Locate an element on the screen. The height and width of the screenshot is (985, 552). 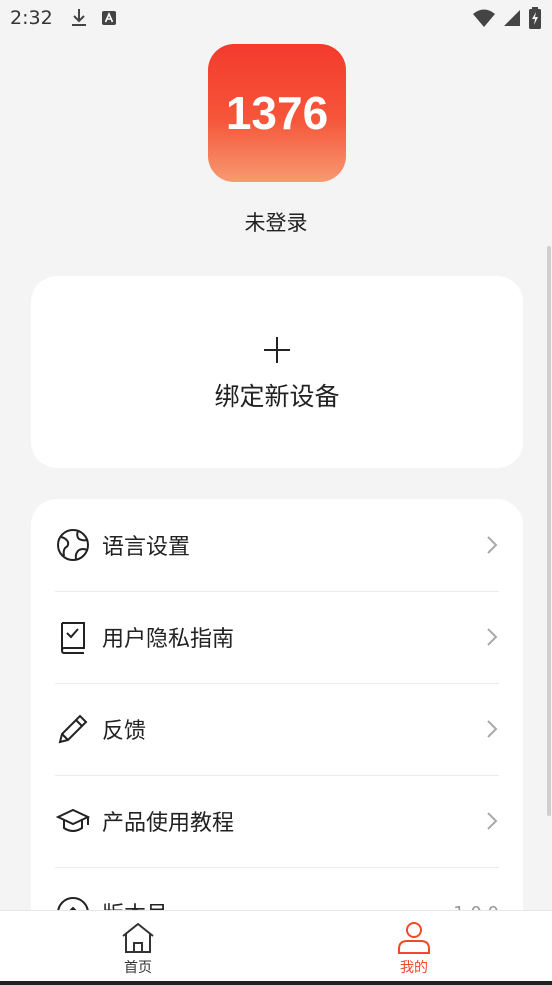
nav-label: 首页 is located at coordinates (138, 968).